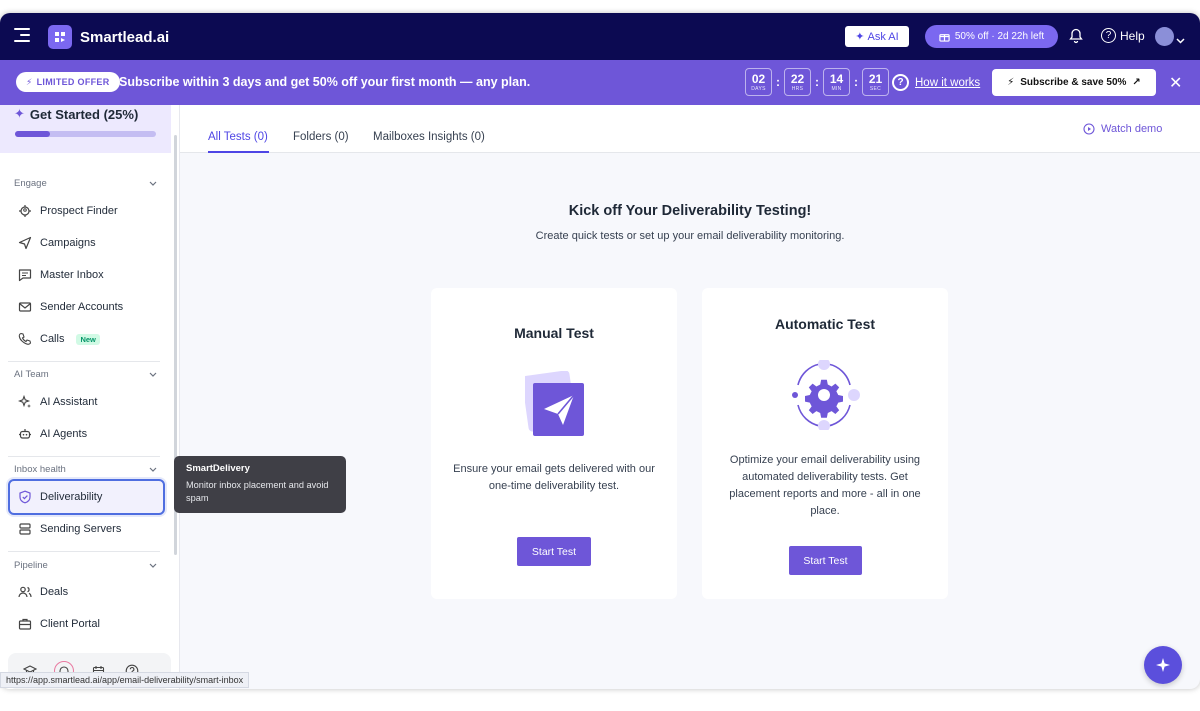 The image size is (1200, 711). Describe the element at coordinates (900, 82) in the screenshot. I see `question-circle-icon: ?` at that location.